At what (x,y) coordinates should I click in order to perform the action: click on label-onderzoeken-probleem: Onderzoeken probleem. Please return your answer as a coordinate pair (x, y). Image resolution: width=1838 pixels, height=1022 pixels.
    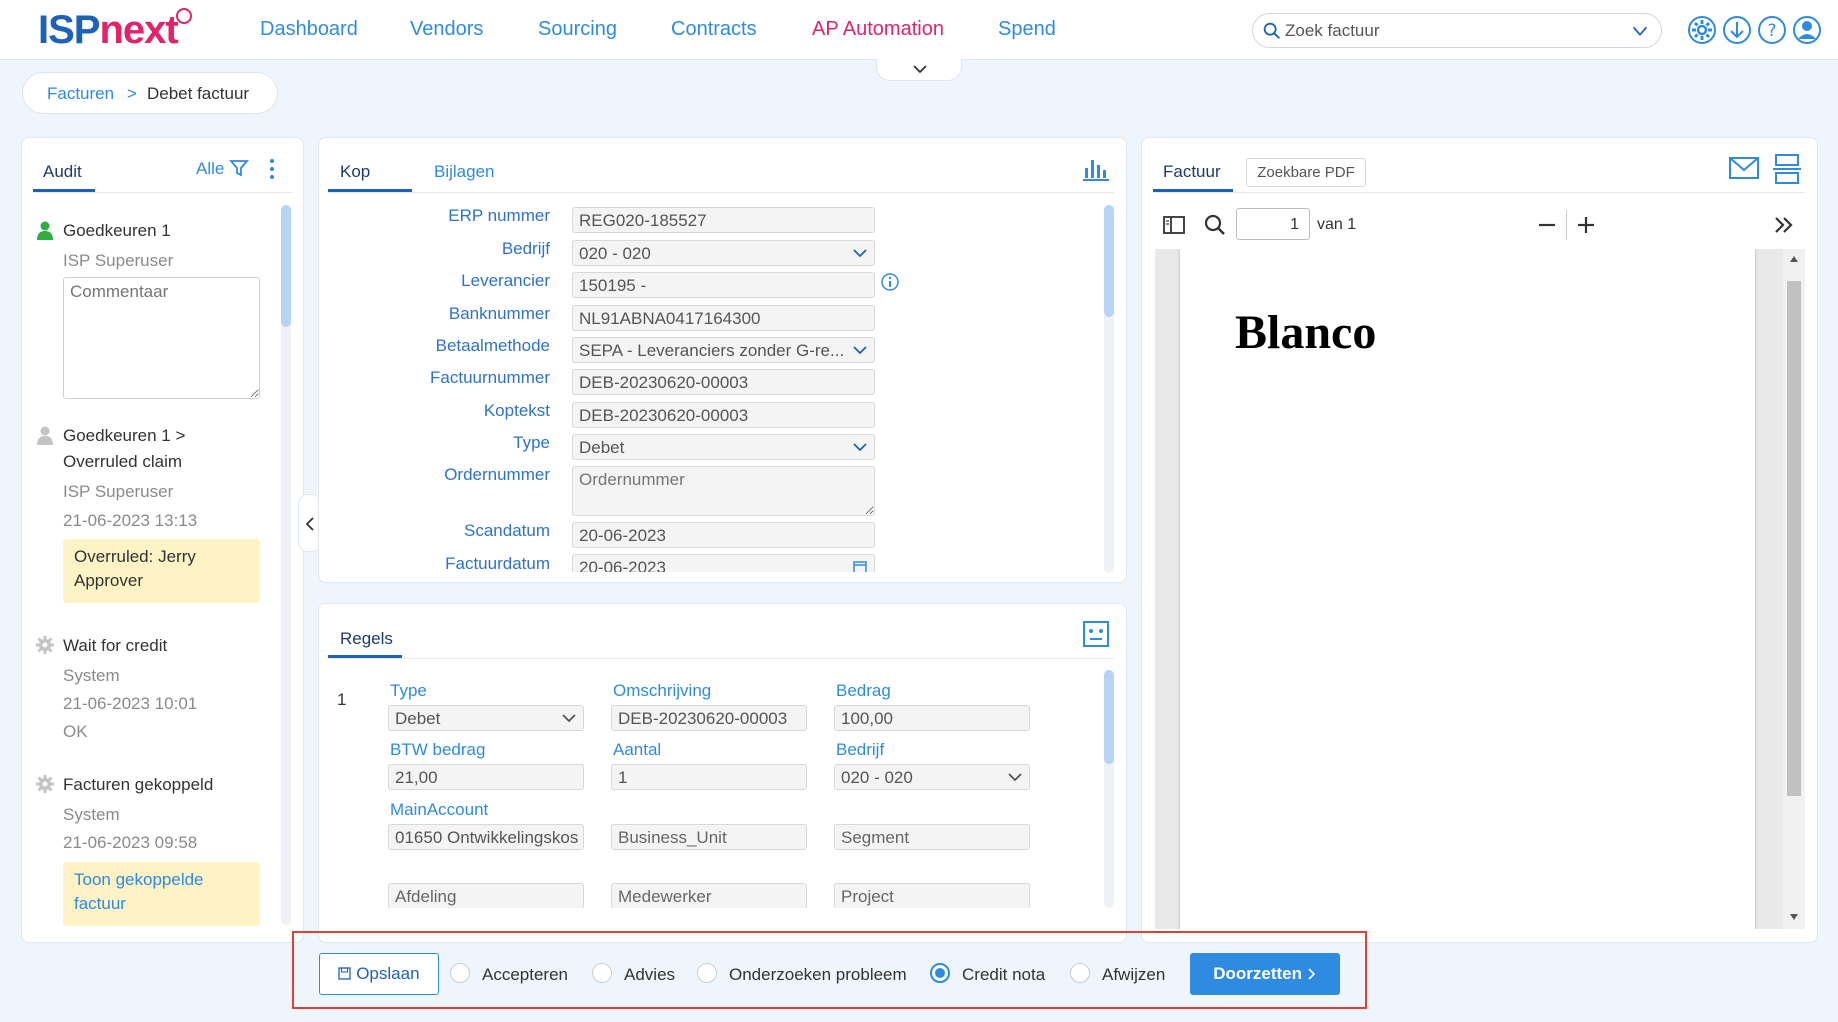
    Looking at the image, I should click on (818, 975).